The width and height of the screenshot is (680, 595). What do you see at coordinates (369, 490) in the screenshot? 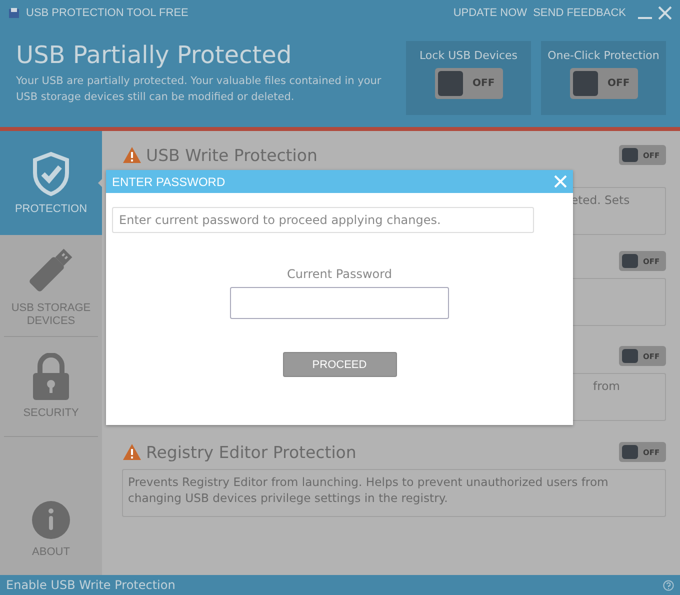
I see `description-text: Prevents Registry Editor from launching. Helps to prevent unauthorized users from changing USB devices privilege settings in the registry.` at bounding box center [369, 490].